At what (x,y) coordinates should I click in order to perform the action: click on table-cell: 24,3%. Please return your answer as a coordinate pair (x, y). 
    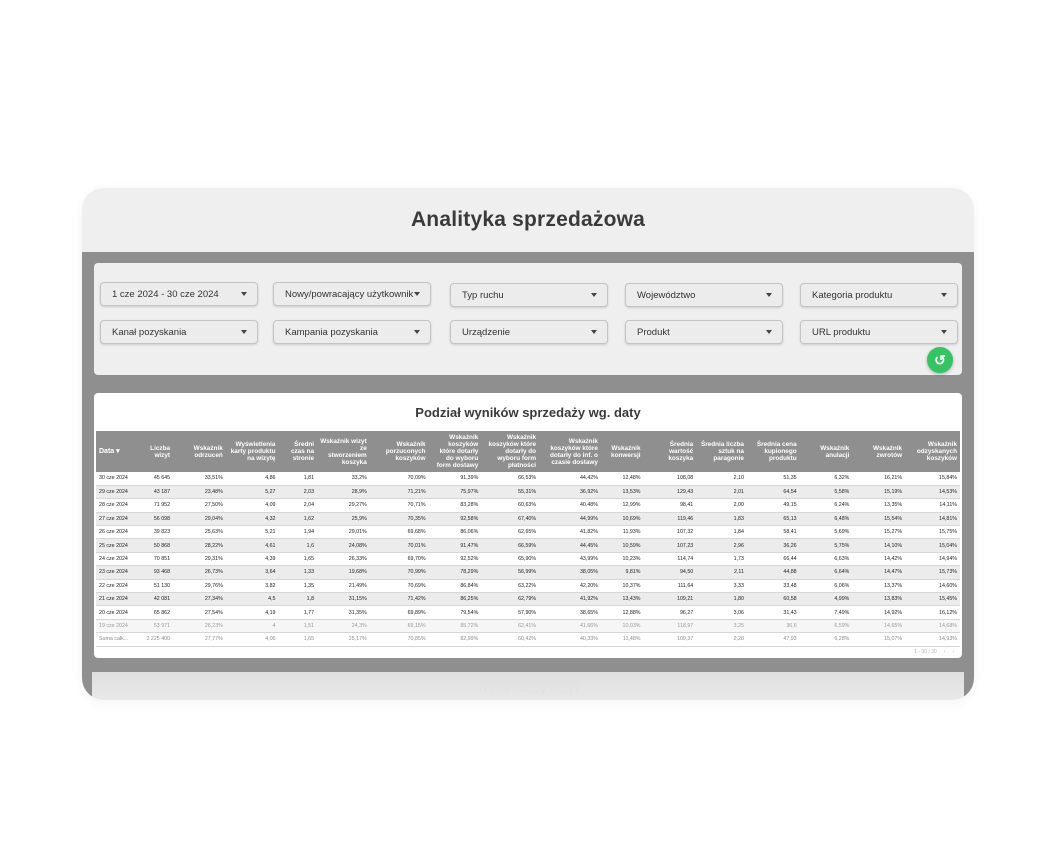
    Looking at the image, I should click on (343, 626).